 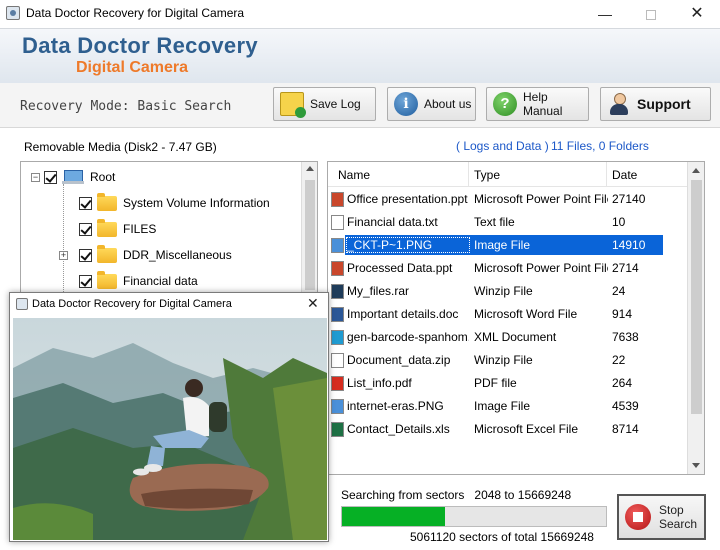 I want to click on file-row: internet-eras.PNG Image File 4539, so click(x=508, y=406).